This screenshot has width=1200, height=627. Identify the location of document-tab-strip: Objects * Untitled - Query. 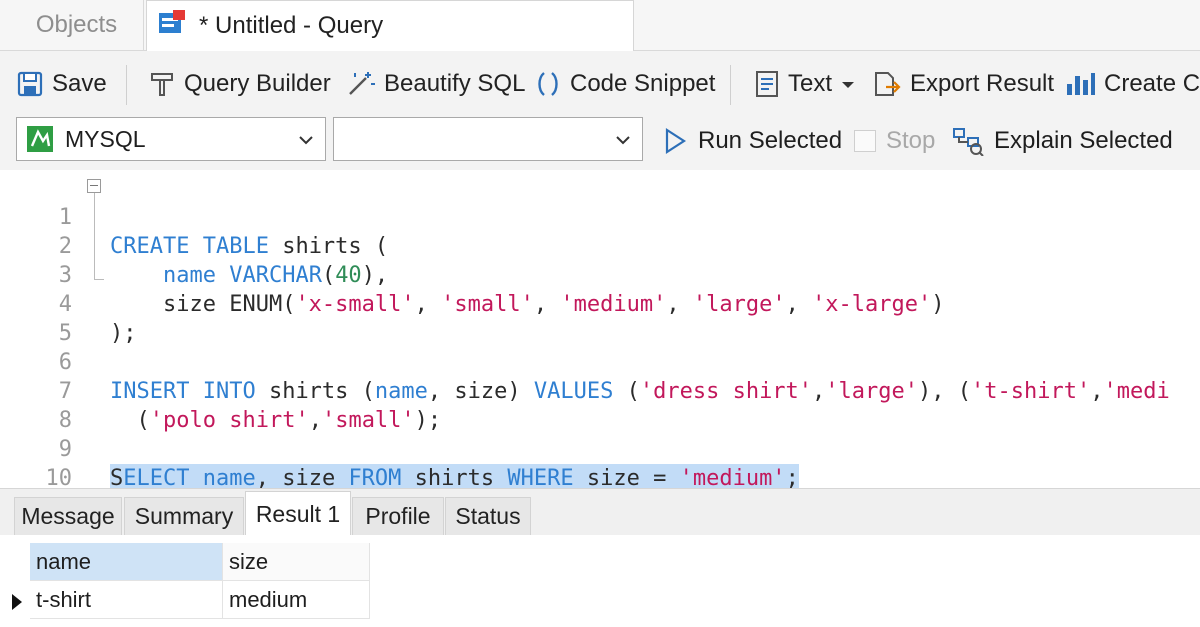
(600, 25).